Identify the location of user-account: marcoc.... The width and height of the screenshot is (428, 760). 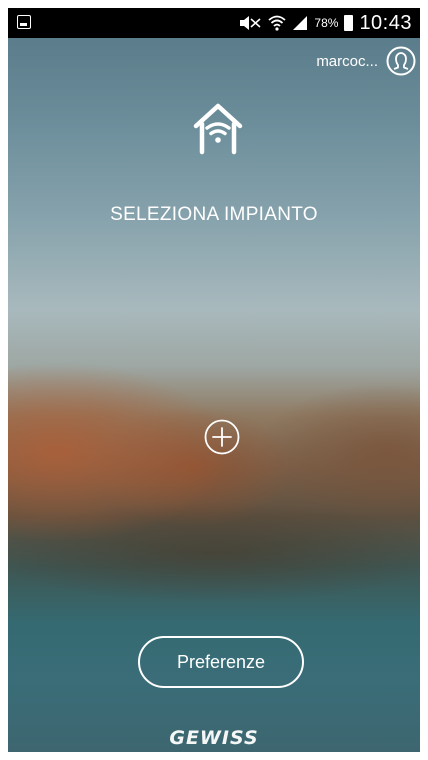
(366, 61).